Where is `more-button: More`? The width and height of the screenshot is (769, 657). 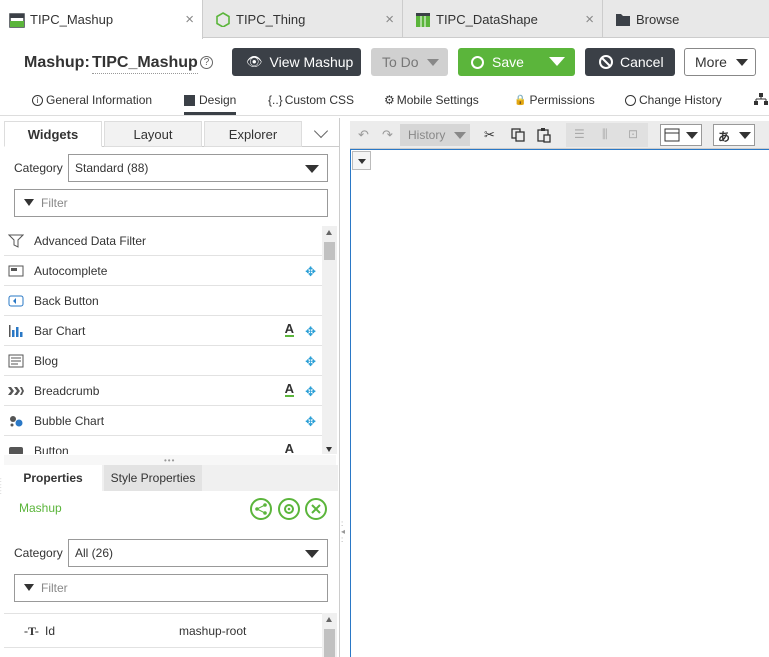
more-button: More is located at coordinates (720, 62).